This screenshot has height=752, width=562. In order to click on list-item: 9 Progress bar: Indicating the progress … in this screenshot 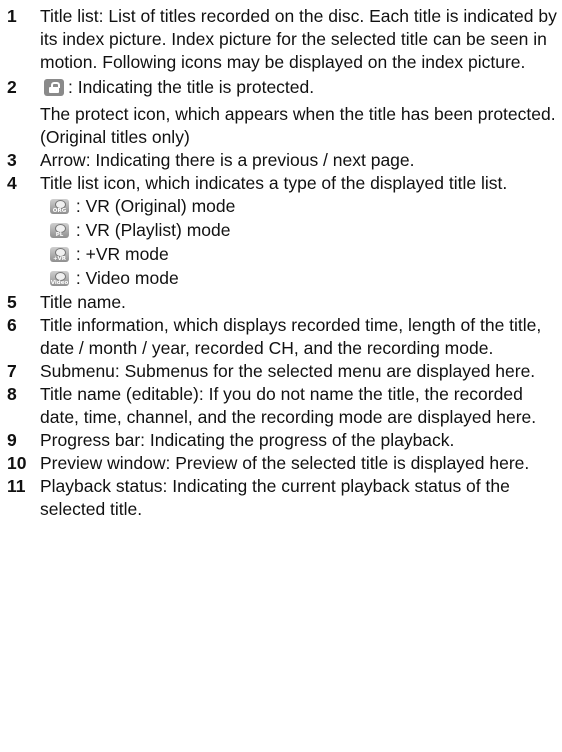, I will do `click(281, 440)`.